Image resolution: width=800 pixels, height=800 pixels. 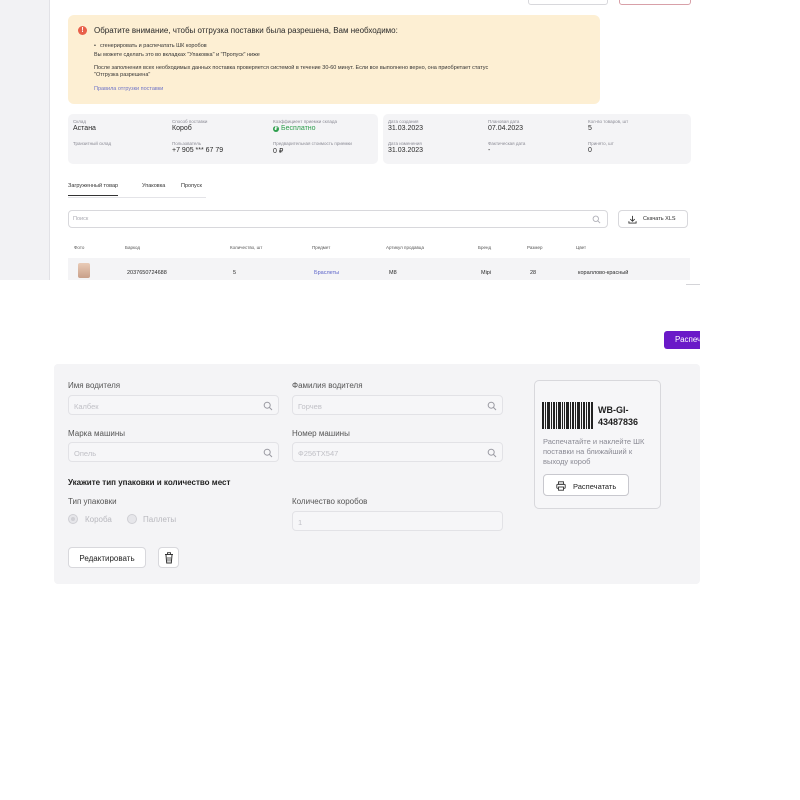 What do you see at coordinates (693, 284) in the screenshot?
I see `divider` at bounding box center [693, 284].